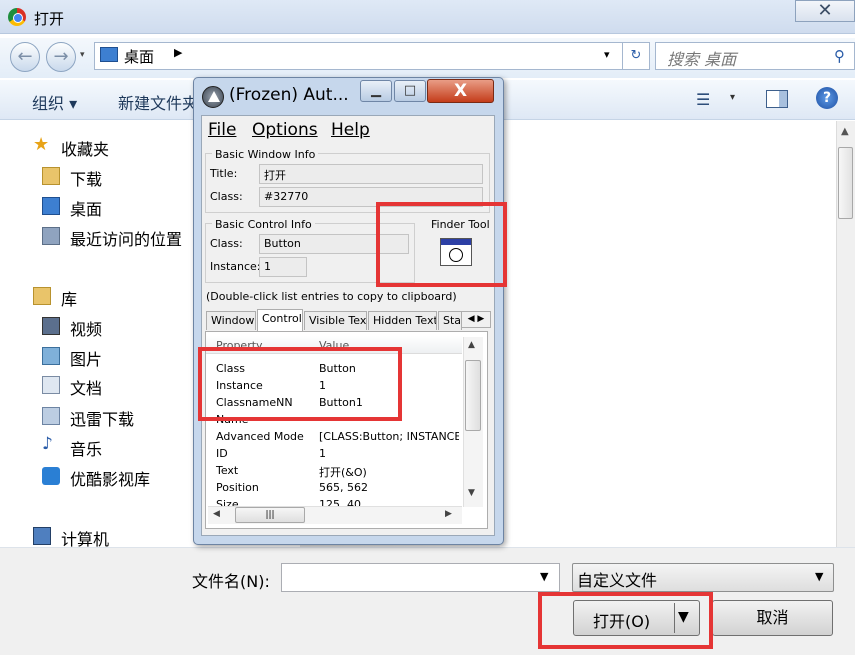 This screenshot has width=855, height=655. Describe the element at coordinates (227, 470) in the screenshot. I see `row-property: Text` at that location.